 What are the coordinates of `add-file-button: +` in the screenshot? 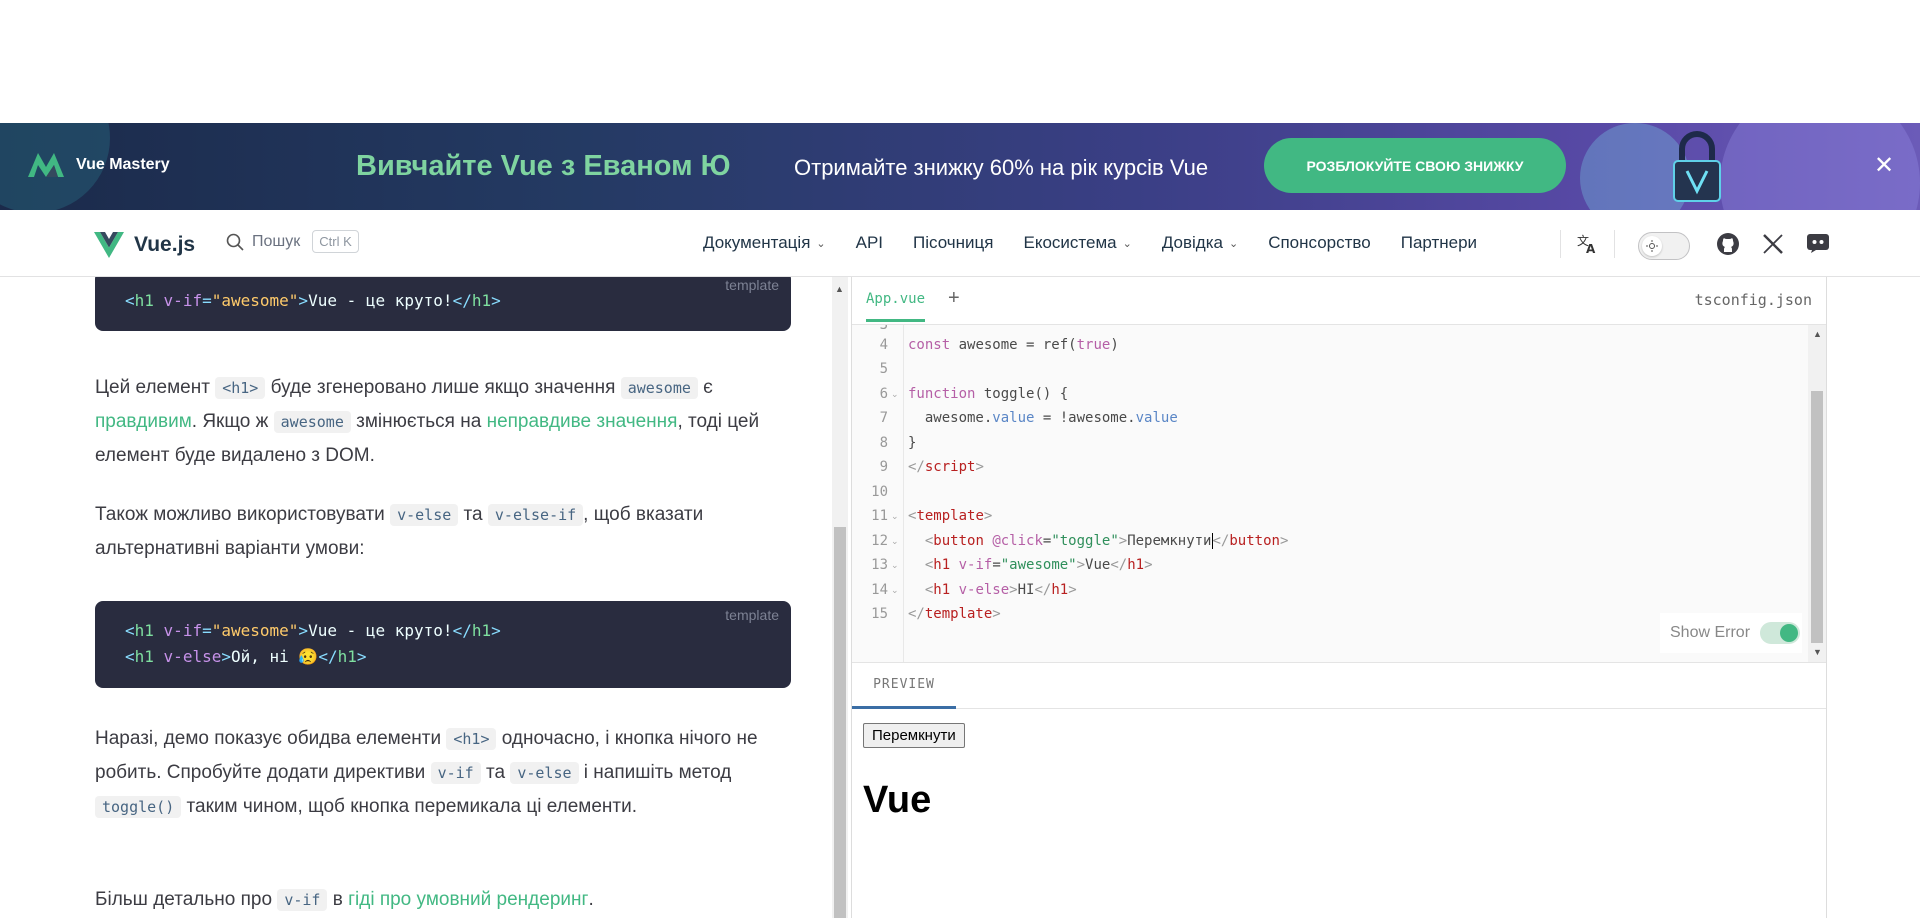 It's located at (954, 298).